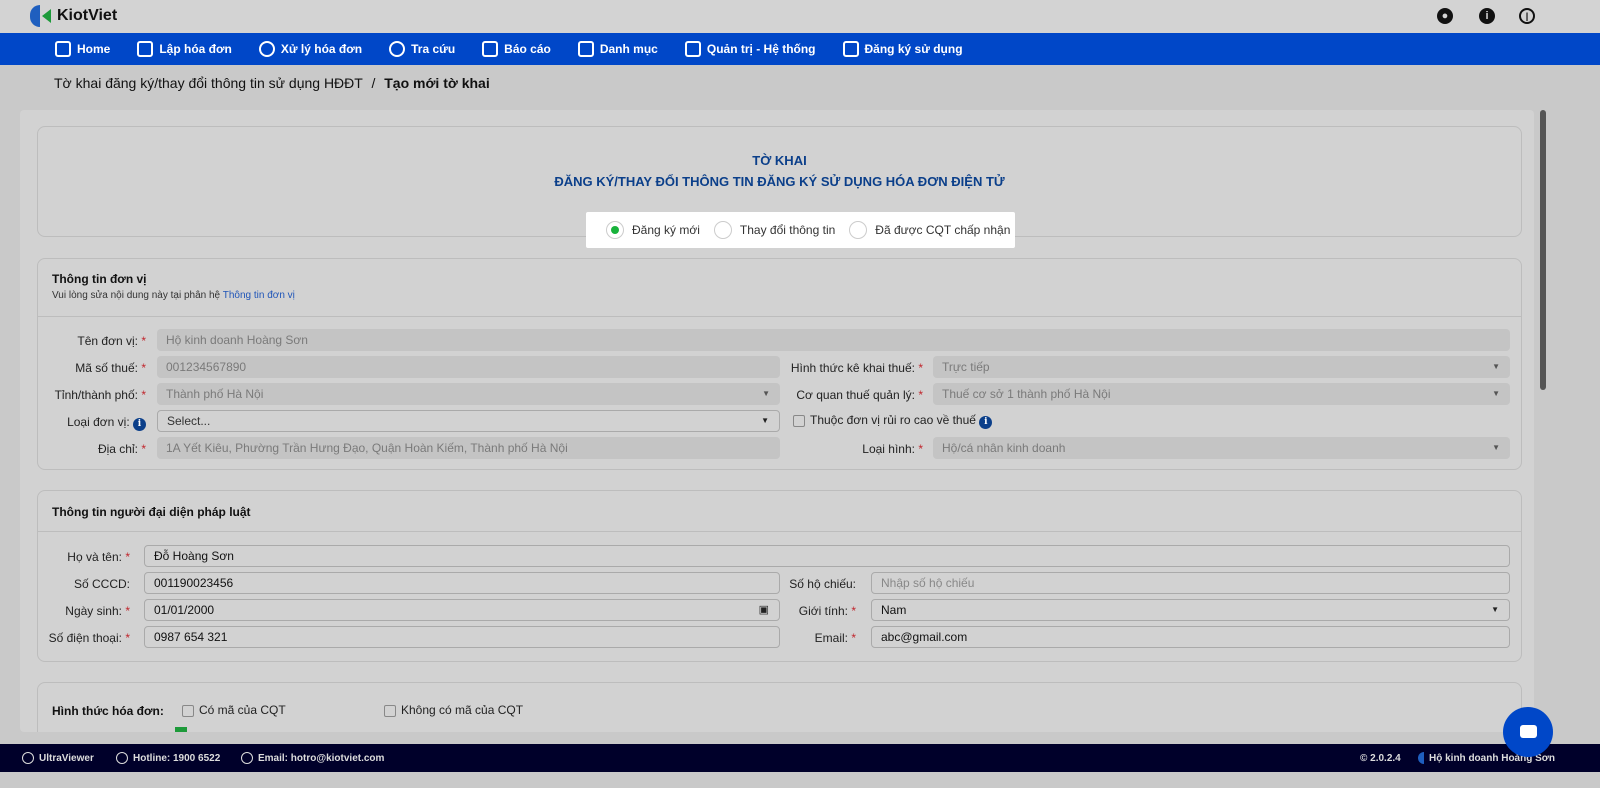 The height and width of the screenshot is (788, 1600). What do you see at coordinates (462, 583) in the screenshot?
I see `id-number-input: 001190023456` at bounding box center [462, 583].